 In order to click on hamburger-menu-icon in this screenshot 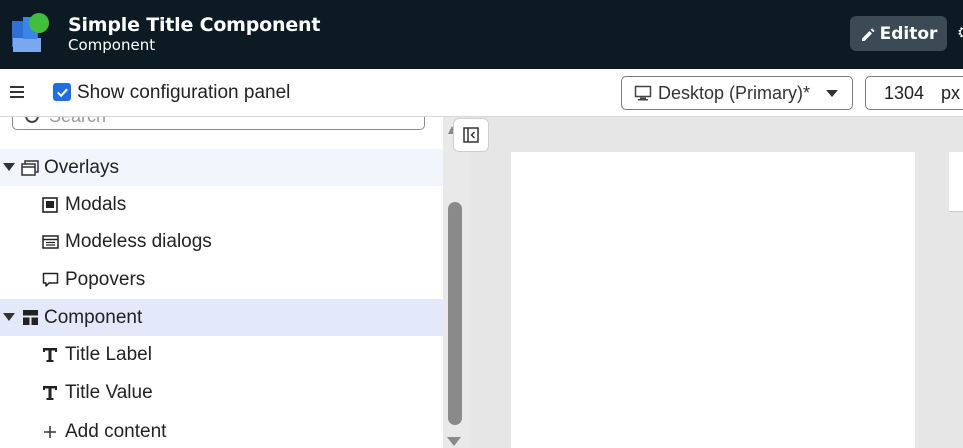, I will do `click(17, 92)`.